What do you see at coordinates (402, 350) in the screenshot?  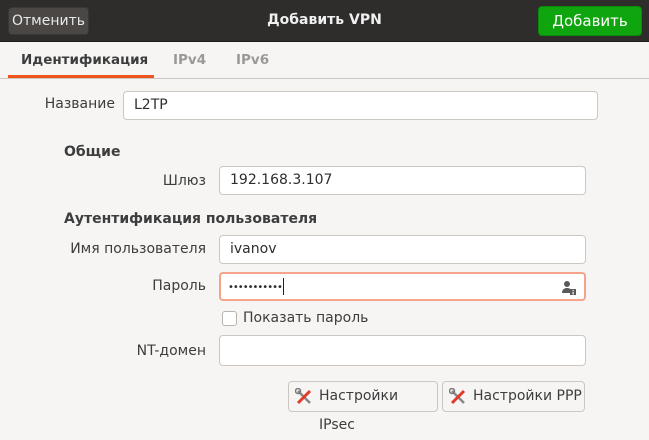 I see `ntdomain-input` at bounding box center [402, 350].